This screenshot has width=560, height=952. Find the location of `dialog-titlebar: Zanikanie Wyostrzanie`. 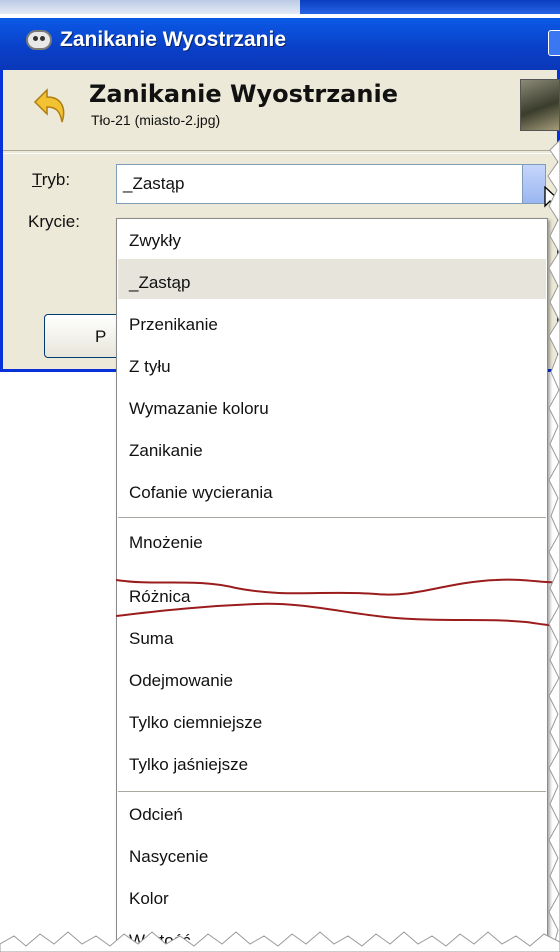

dialog-titlebar: Zanikanie Wyostrzanie is located at coordinates (280, 44).